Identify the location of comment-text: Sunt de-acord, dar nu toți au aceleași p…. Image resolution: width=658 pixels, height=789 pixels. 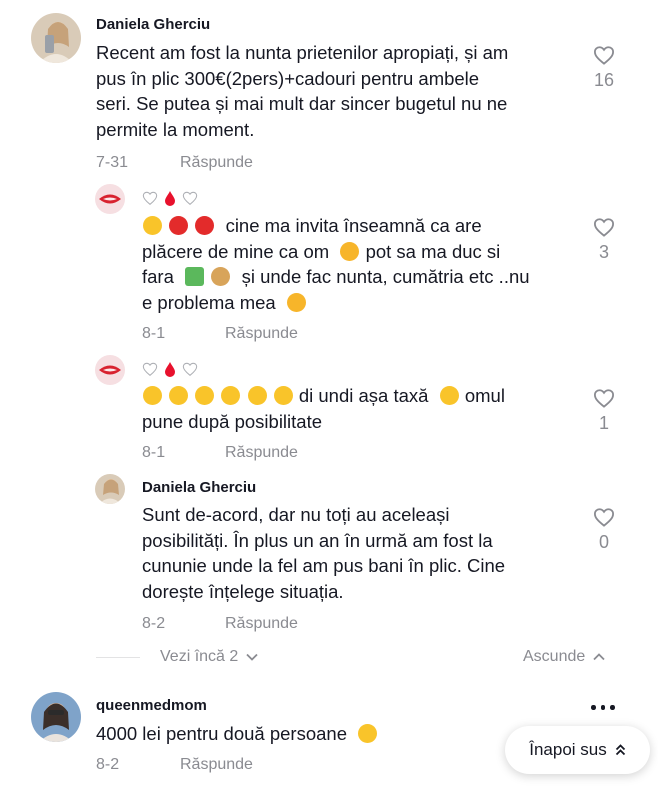
(362, 553).